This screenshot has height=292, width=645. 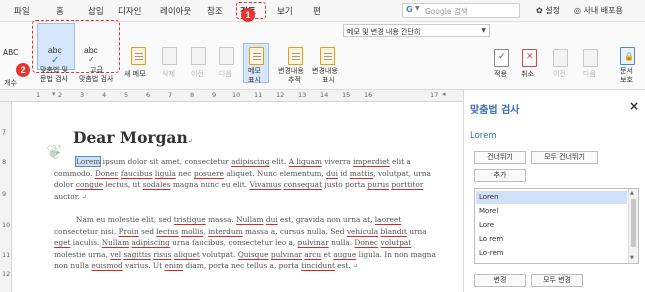 I want to click on document-title: Dear Morgan↵, so click(x=133, y=137).